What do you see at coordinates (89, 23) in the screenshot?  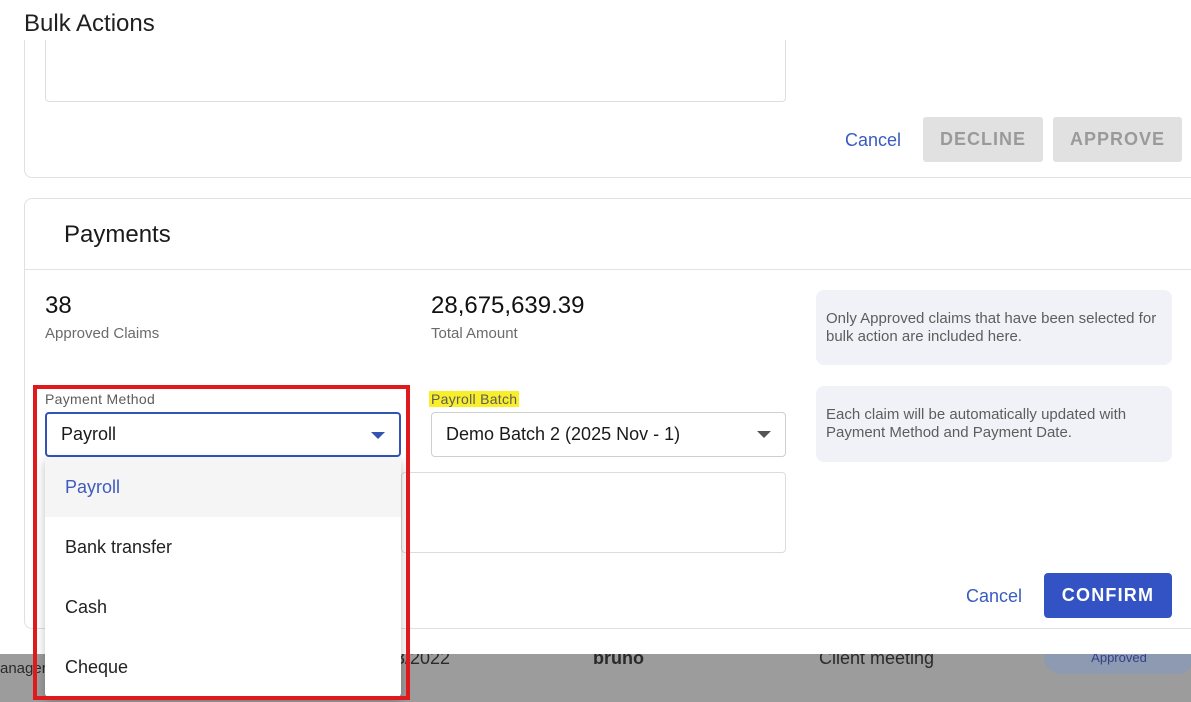 I see `dialog-title: Bulk Actions` at bounding box center [89, 23].